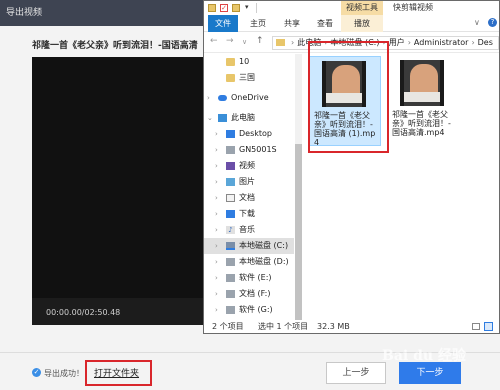 This screenshot has height=390, width=500. Describe the element at coordinates (362, 8) in the screenshot. I see `contextual-tab-group-label: 视频工具` at that location.